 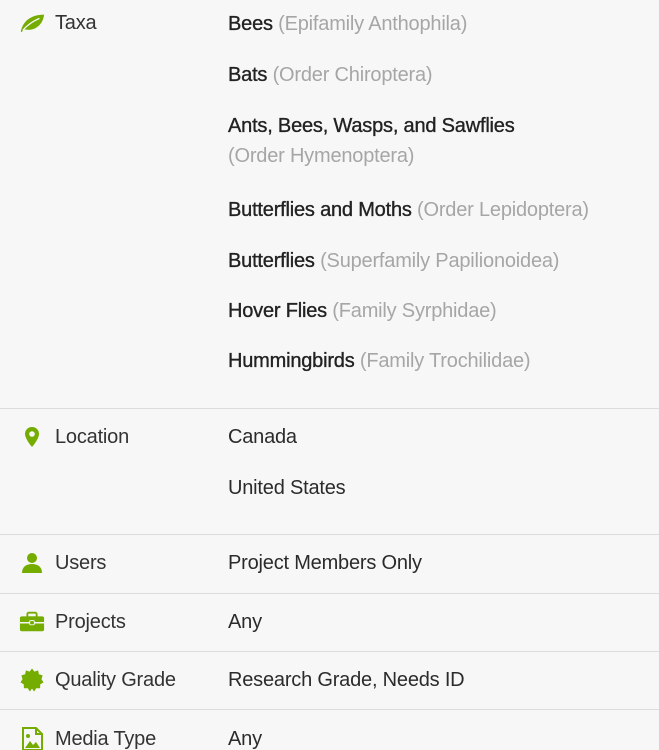 What do you see at coordinates (320, 210) in the screenshot?
I see `taxon-name: Butterflies and Moths` at bounding box center [320, 210].